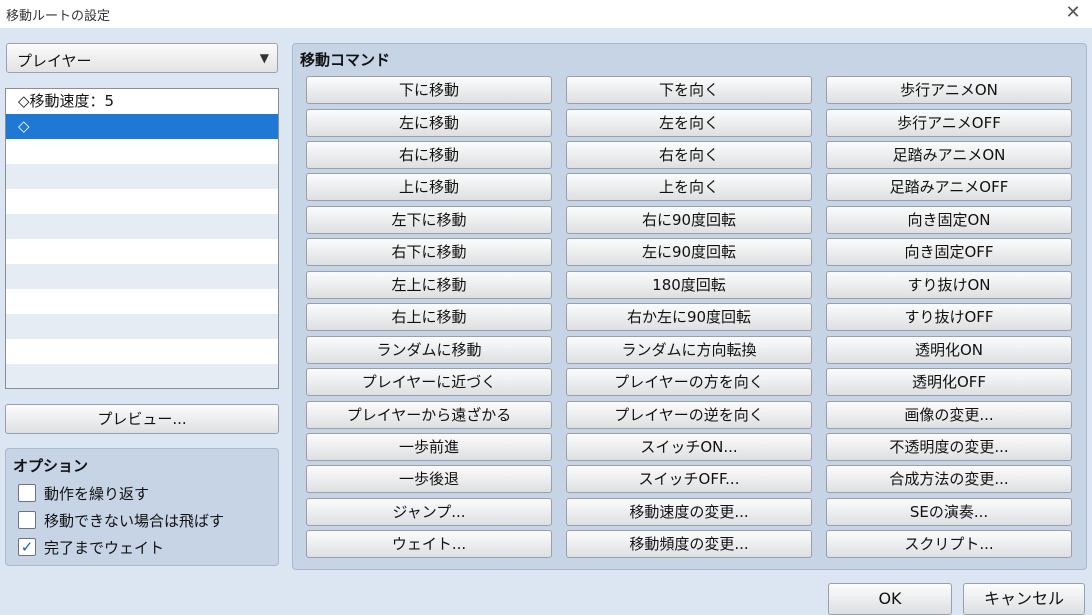 The height and width of the screenshot is (615, 1092). I want to click on command-button: ランダムに移動, so click(429, 349).